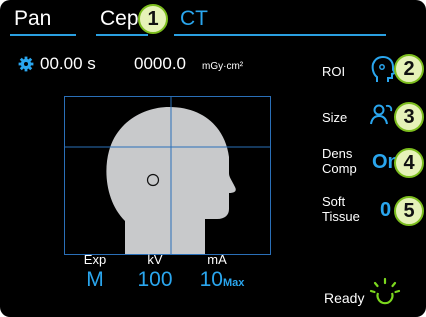  I want to click on ma-label: mA, so click(217, 259).